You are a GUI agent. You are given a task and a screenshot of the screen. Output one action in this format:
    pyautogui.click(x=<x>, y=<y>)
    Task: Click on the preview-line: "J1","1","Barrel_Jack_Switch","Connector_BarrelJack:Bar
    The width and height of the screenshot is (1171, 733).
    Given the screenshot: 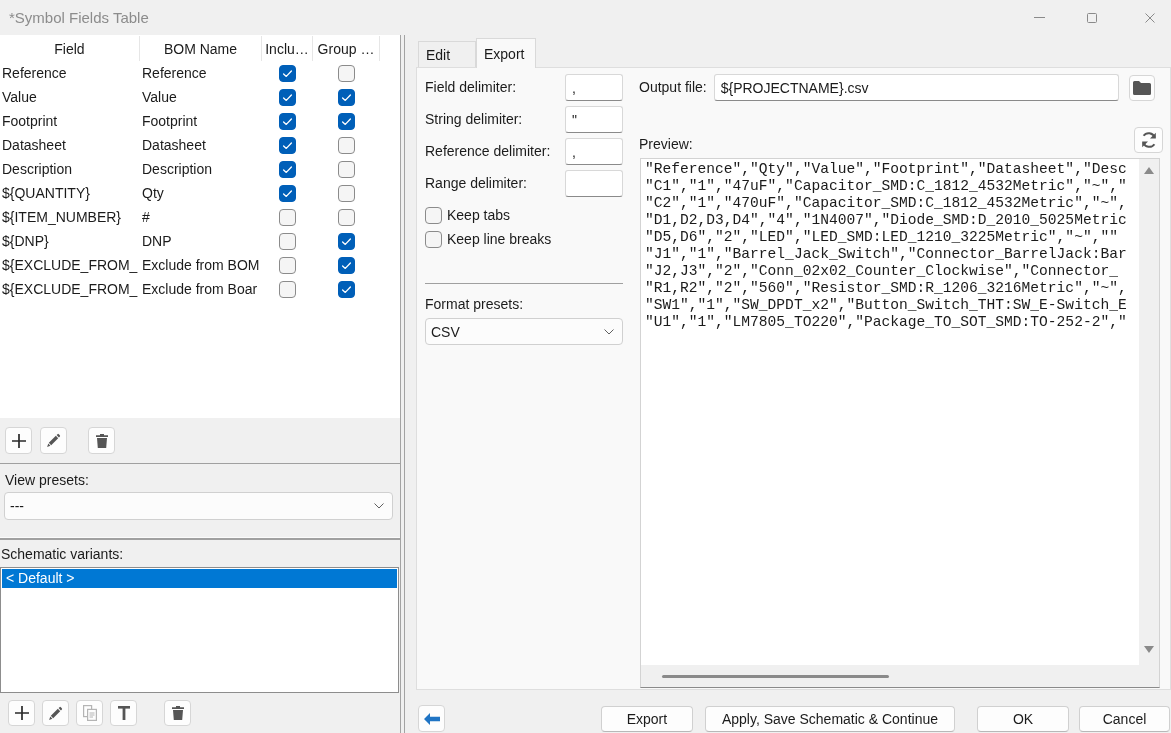 What is the action you would take?
    pyautogui.click(x=886, y=254)
    